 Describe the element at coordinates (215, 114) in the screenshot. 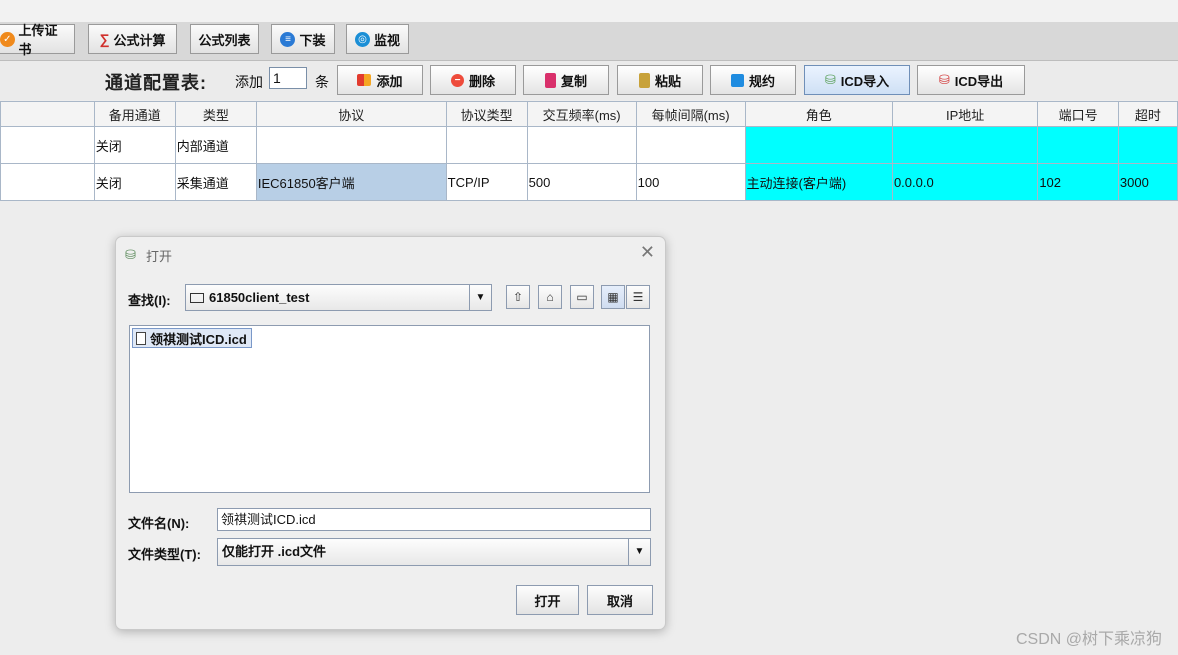

I see `header-cell: 类型` at that location.